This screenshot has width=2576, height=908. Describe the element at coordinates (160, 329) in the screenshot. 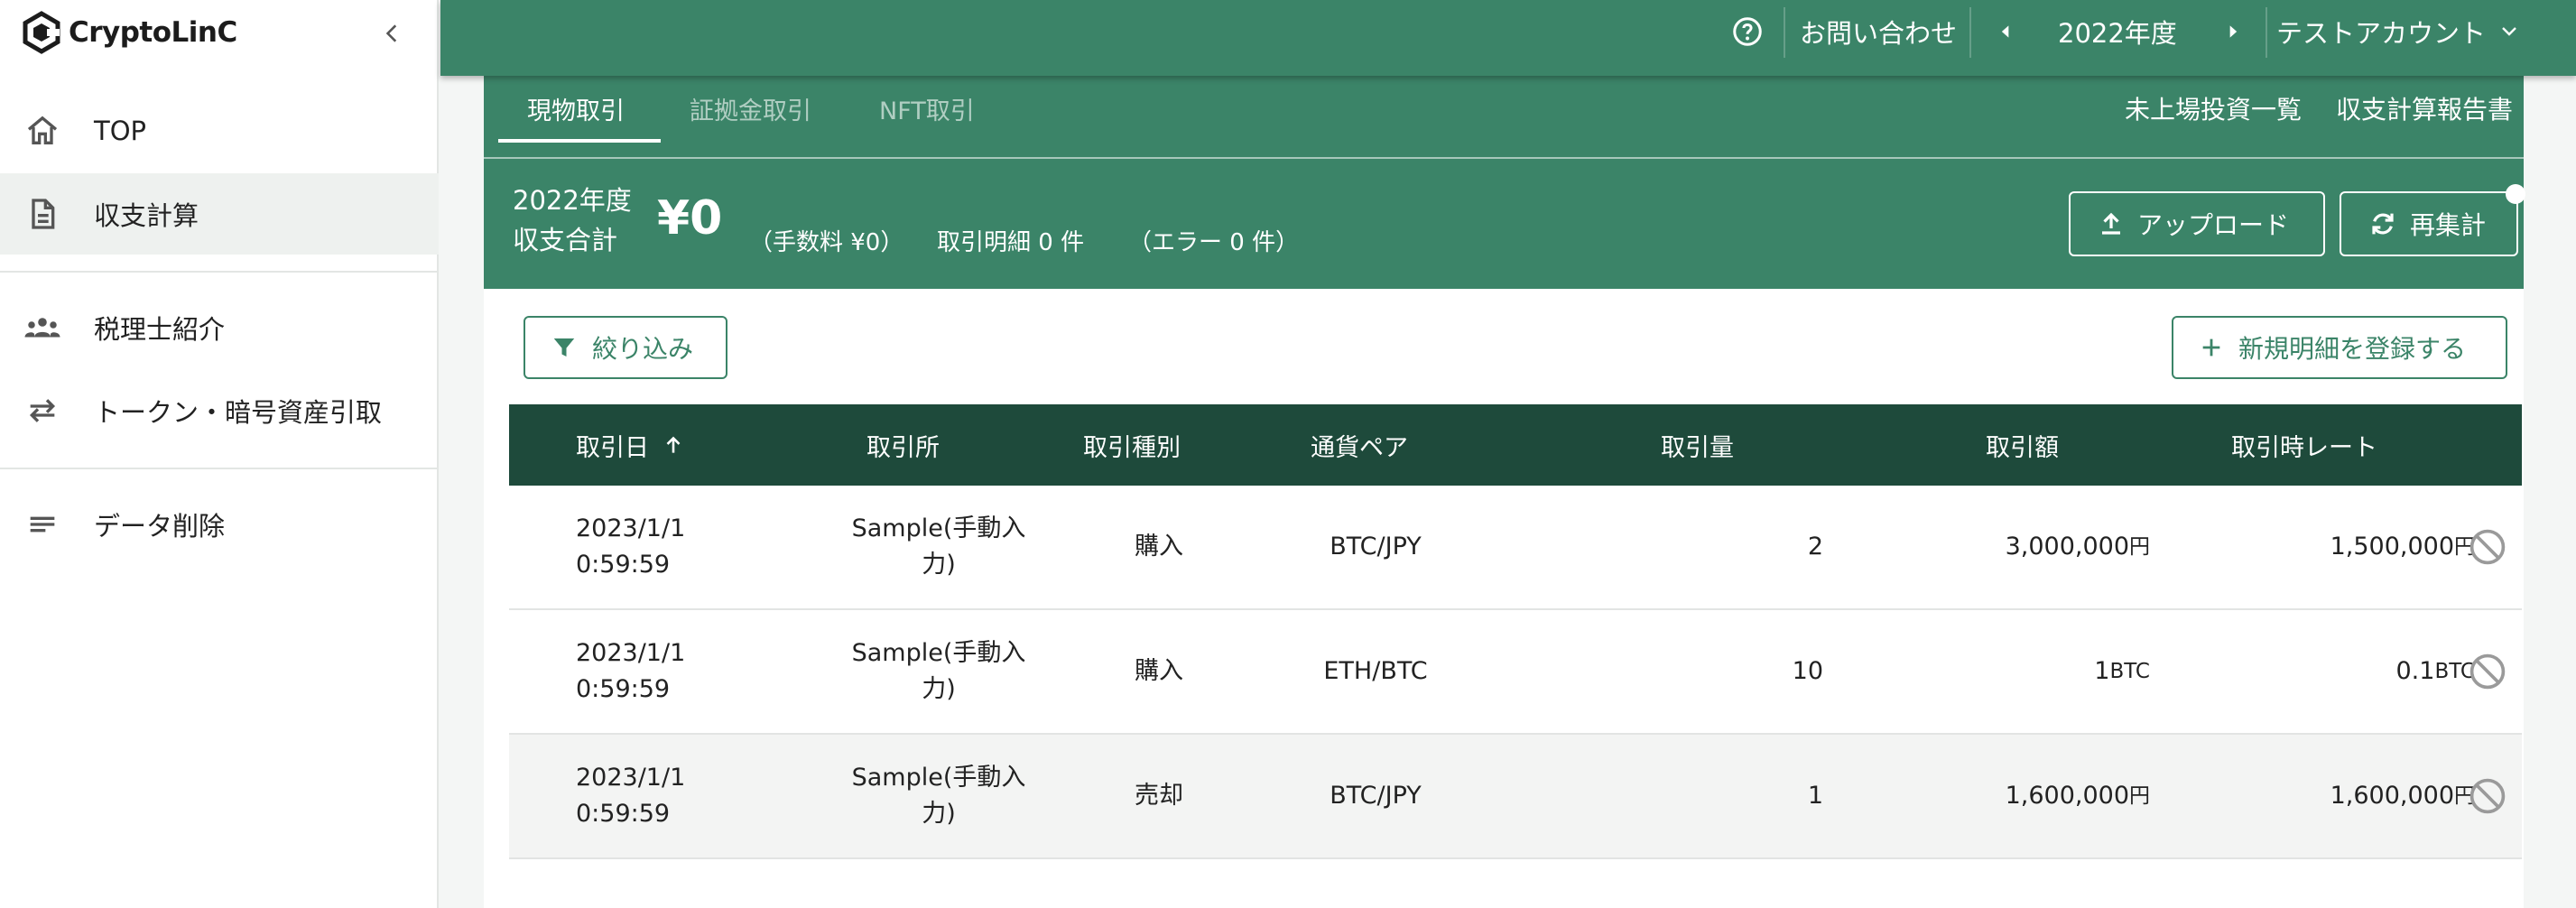

I see `sidebar-item-label: 税理士紹介` at that location.